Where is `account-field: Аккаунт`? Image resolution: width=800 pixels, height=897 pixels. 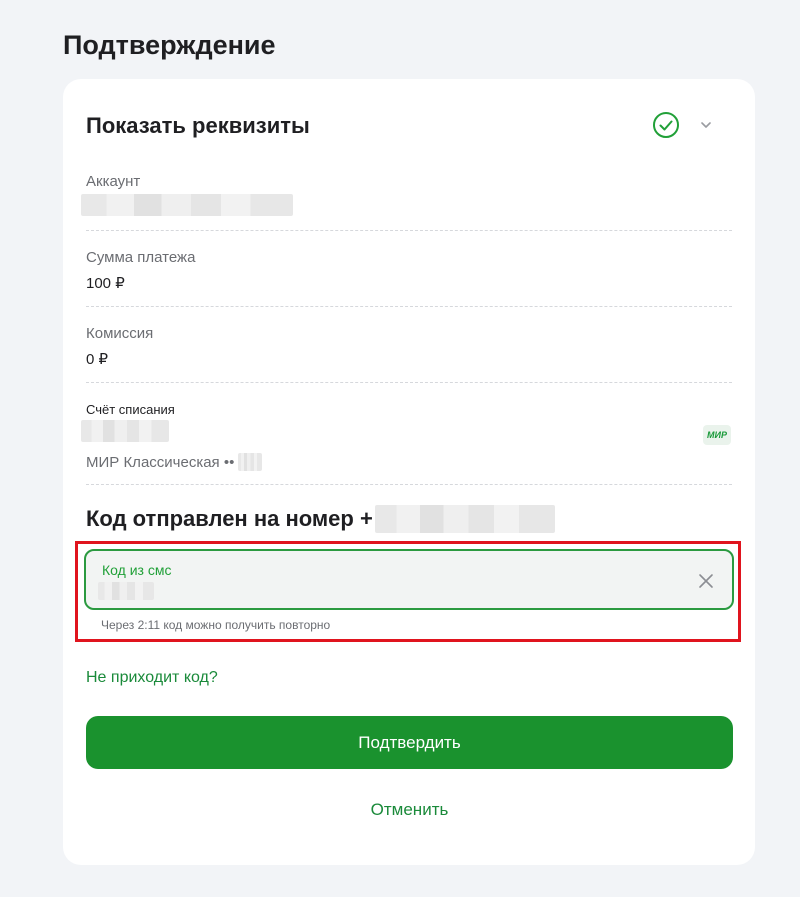 account-field: Аккаунт is located at coordinates (406, 197).